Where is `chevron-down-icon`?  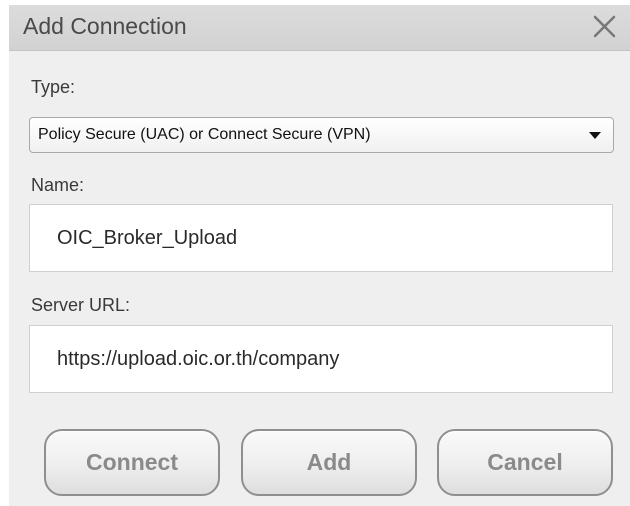
chevron-down-icon is located at coordinates (595, 135).